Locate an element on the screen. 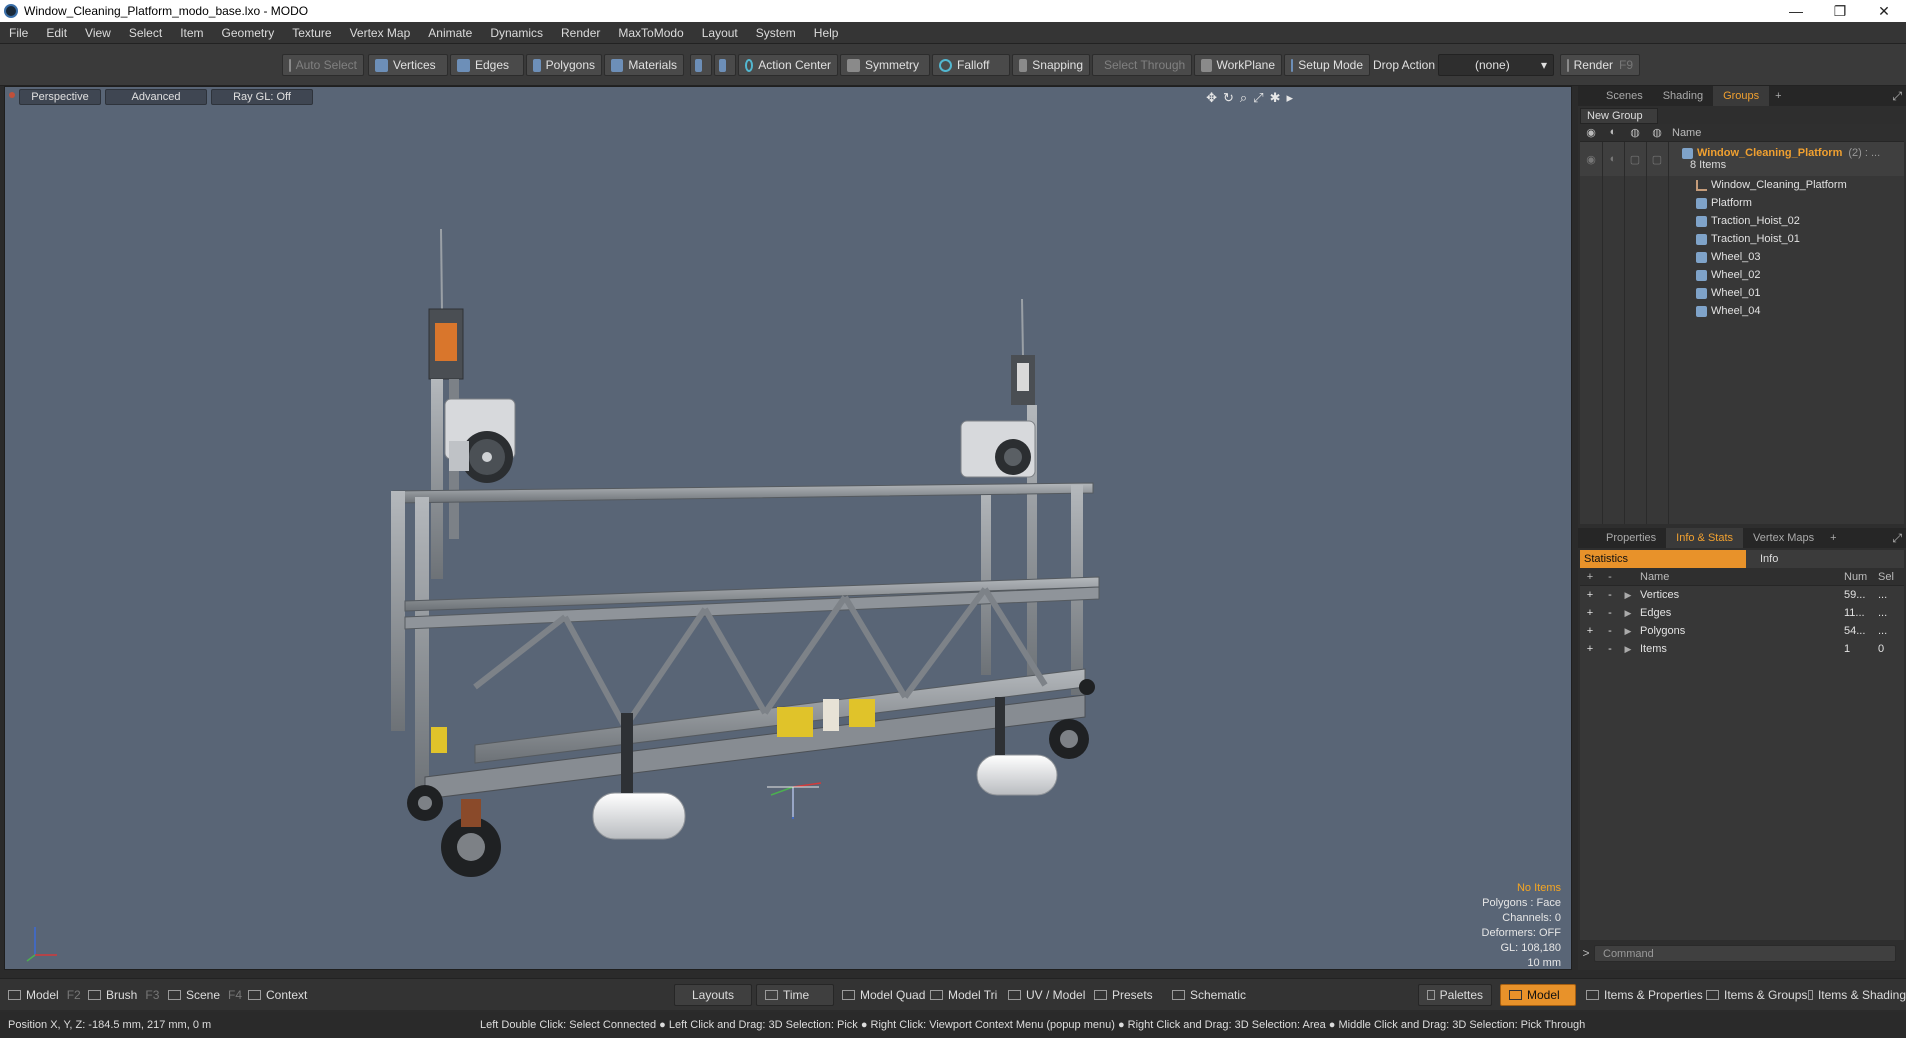  select-through-button: Select Through is located at coordinates (1142, 65).